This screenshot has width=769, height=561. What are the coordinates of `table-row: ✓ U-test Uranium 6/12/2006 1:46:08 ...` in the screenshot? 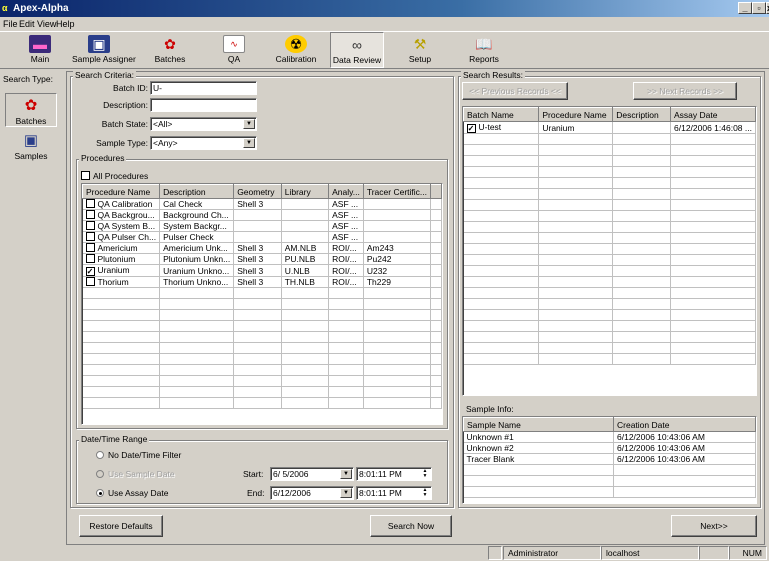 It's located at (609, 127).